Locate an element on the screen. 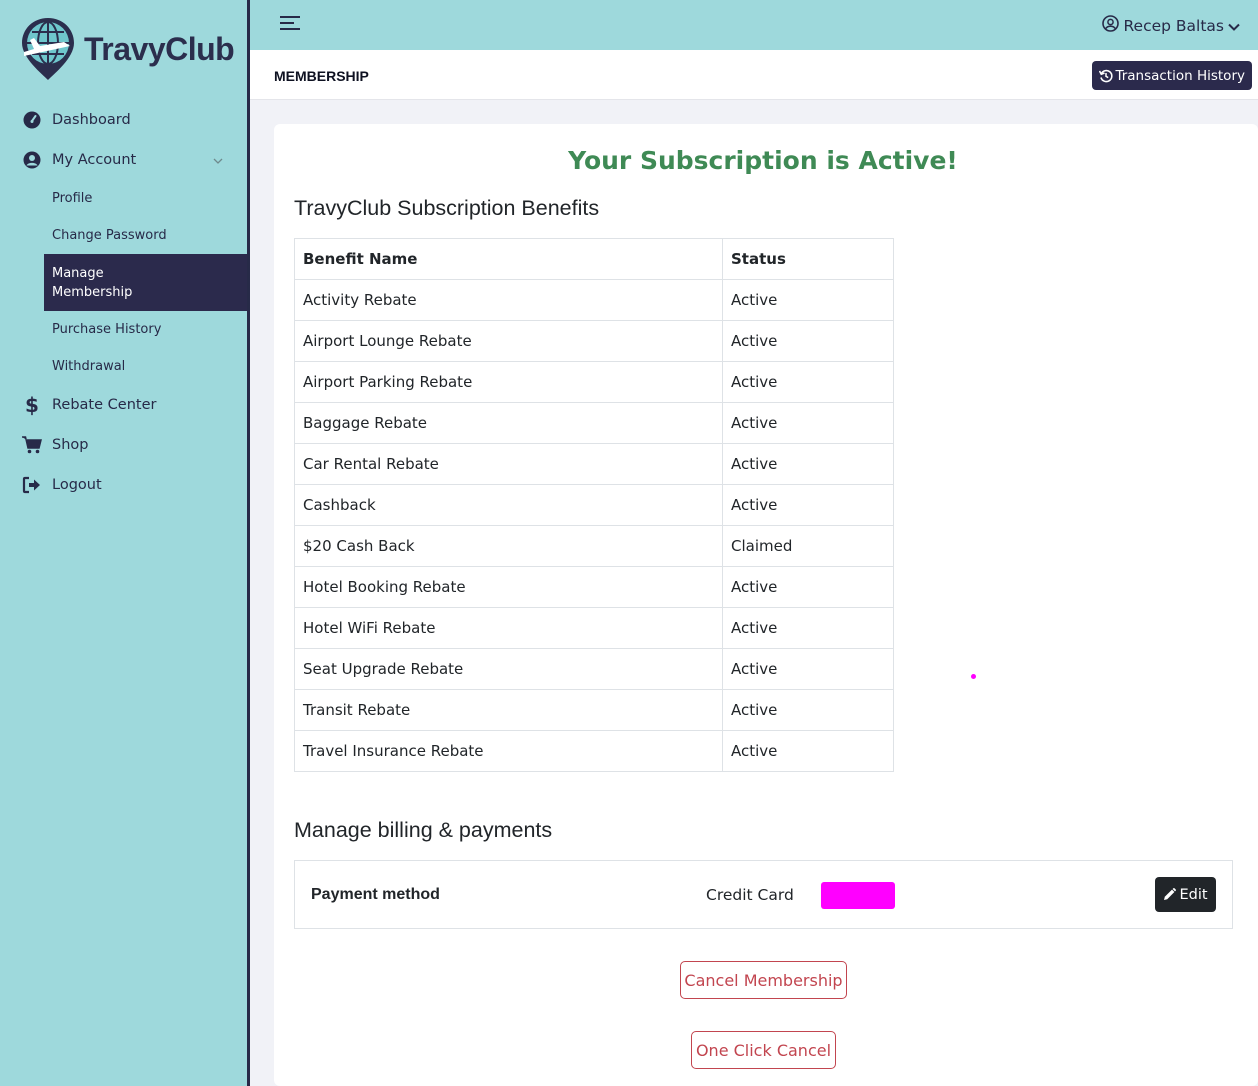  benefit-name: $20 Cash Back is located at coordinates (508, 546).